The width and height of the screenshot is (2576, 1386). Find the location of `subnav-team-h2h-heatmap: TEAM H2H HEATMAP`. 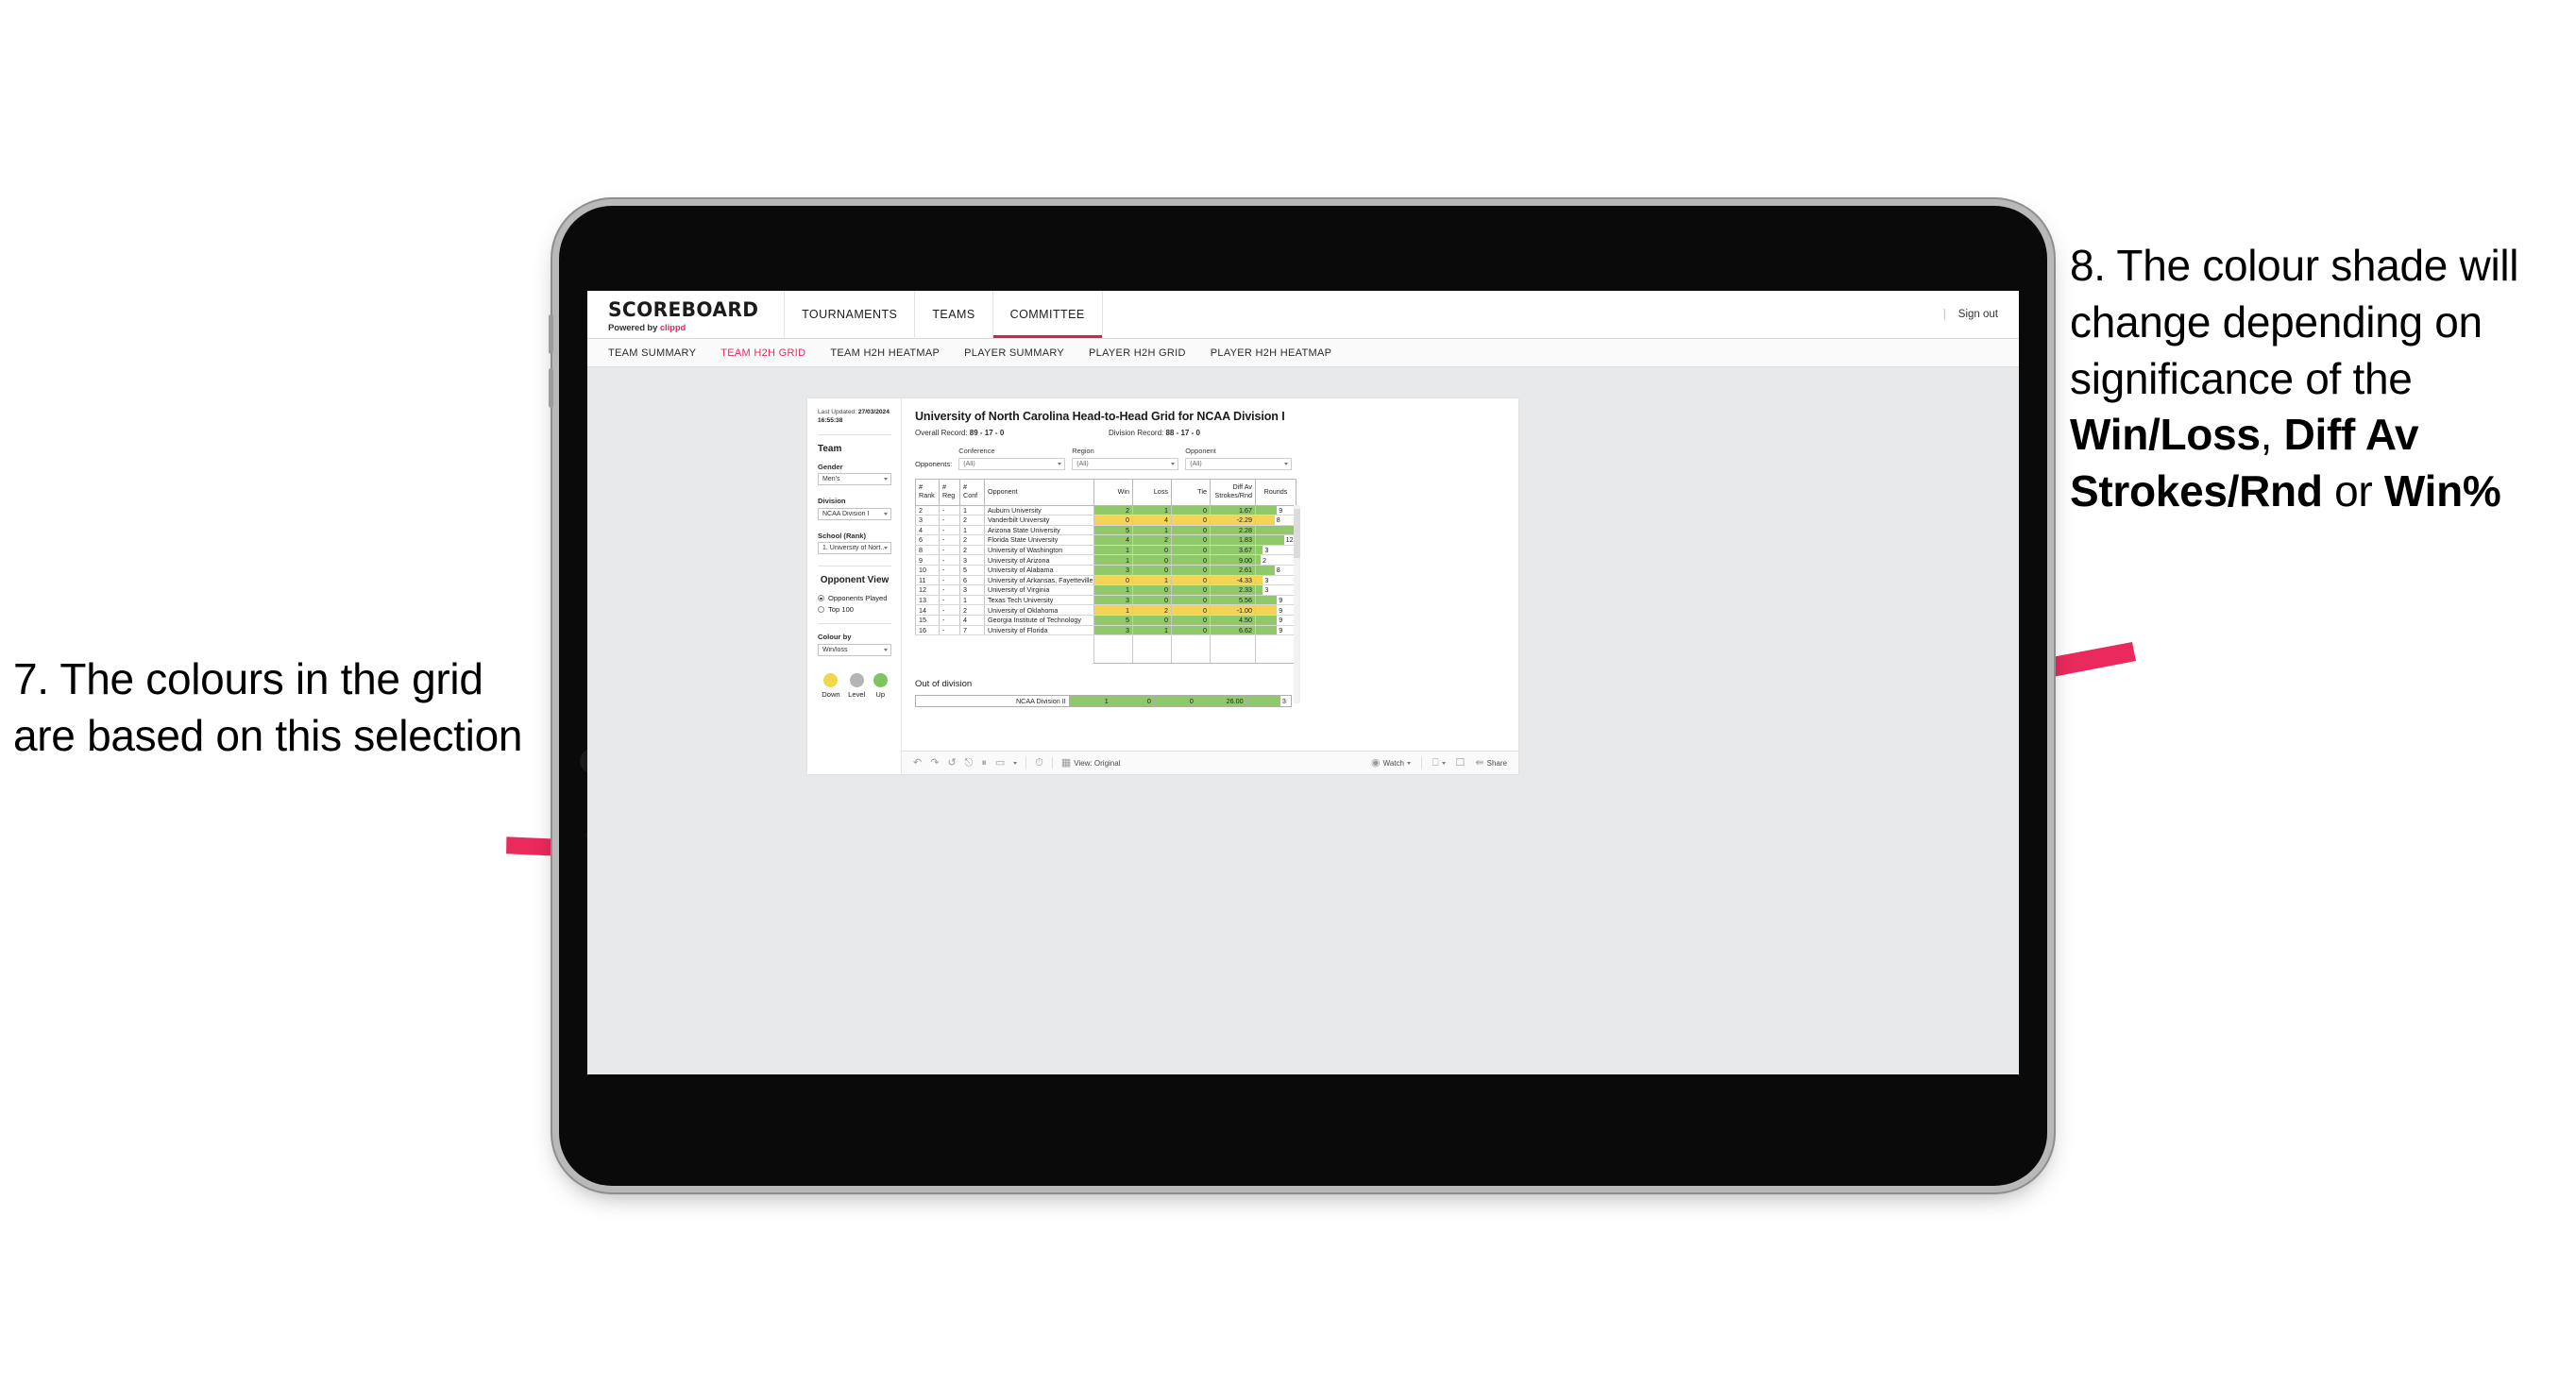

subnav-team-h2h-heatmap: TEAM H2H HEATMAP is located at coordinates (885, 353).